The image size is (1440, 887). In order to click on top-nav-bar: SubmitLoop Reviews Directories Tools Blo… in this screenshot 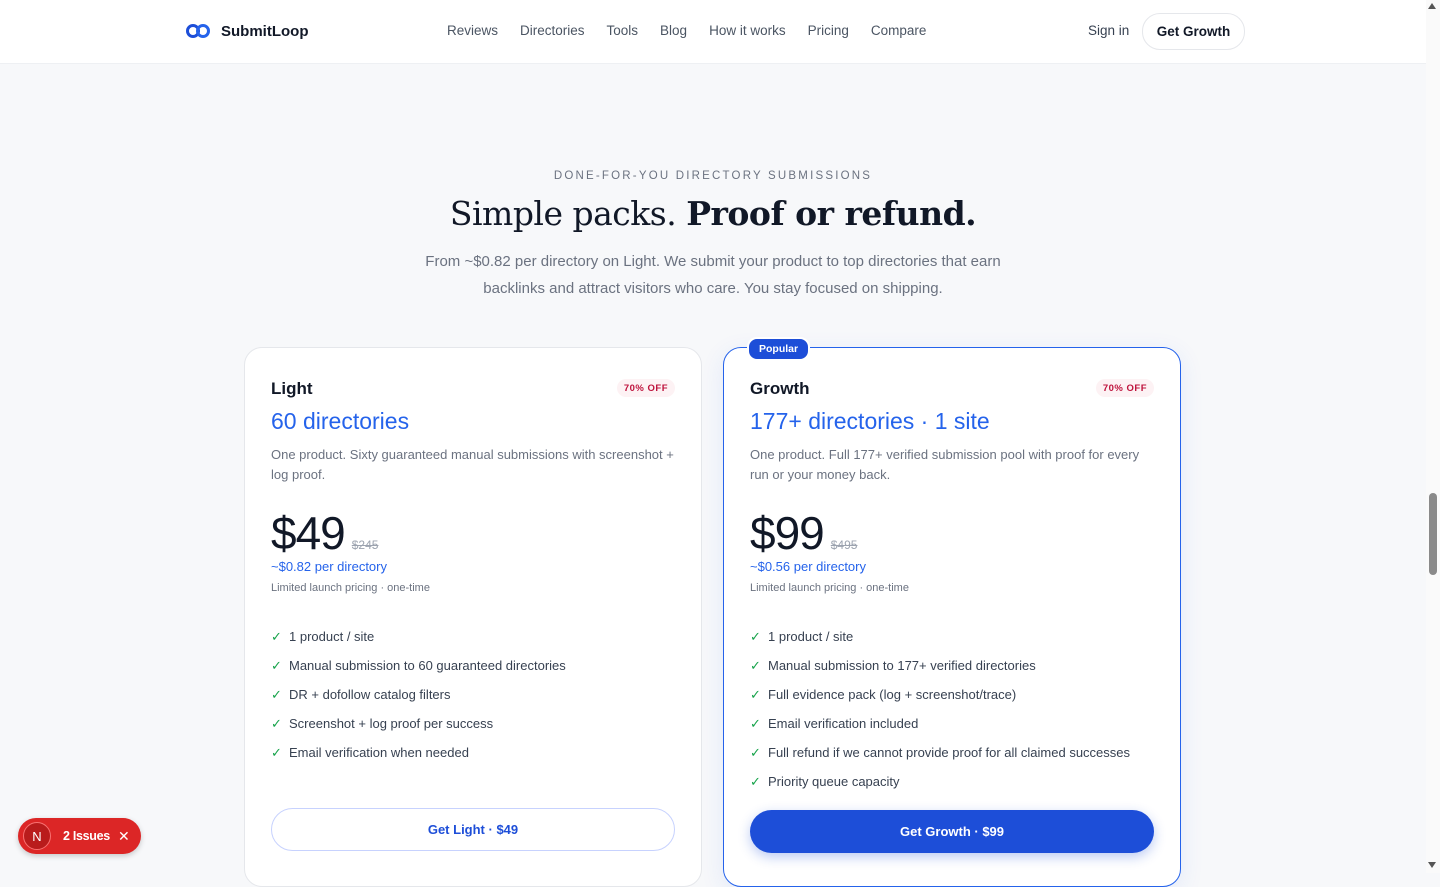, I will do `click(713, 32)`.